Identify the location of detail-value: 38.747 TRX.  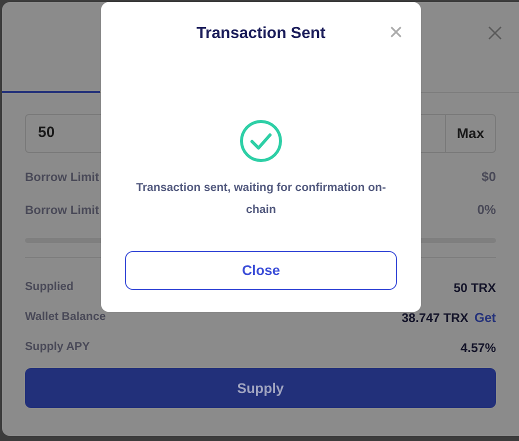
(435, 318).